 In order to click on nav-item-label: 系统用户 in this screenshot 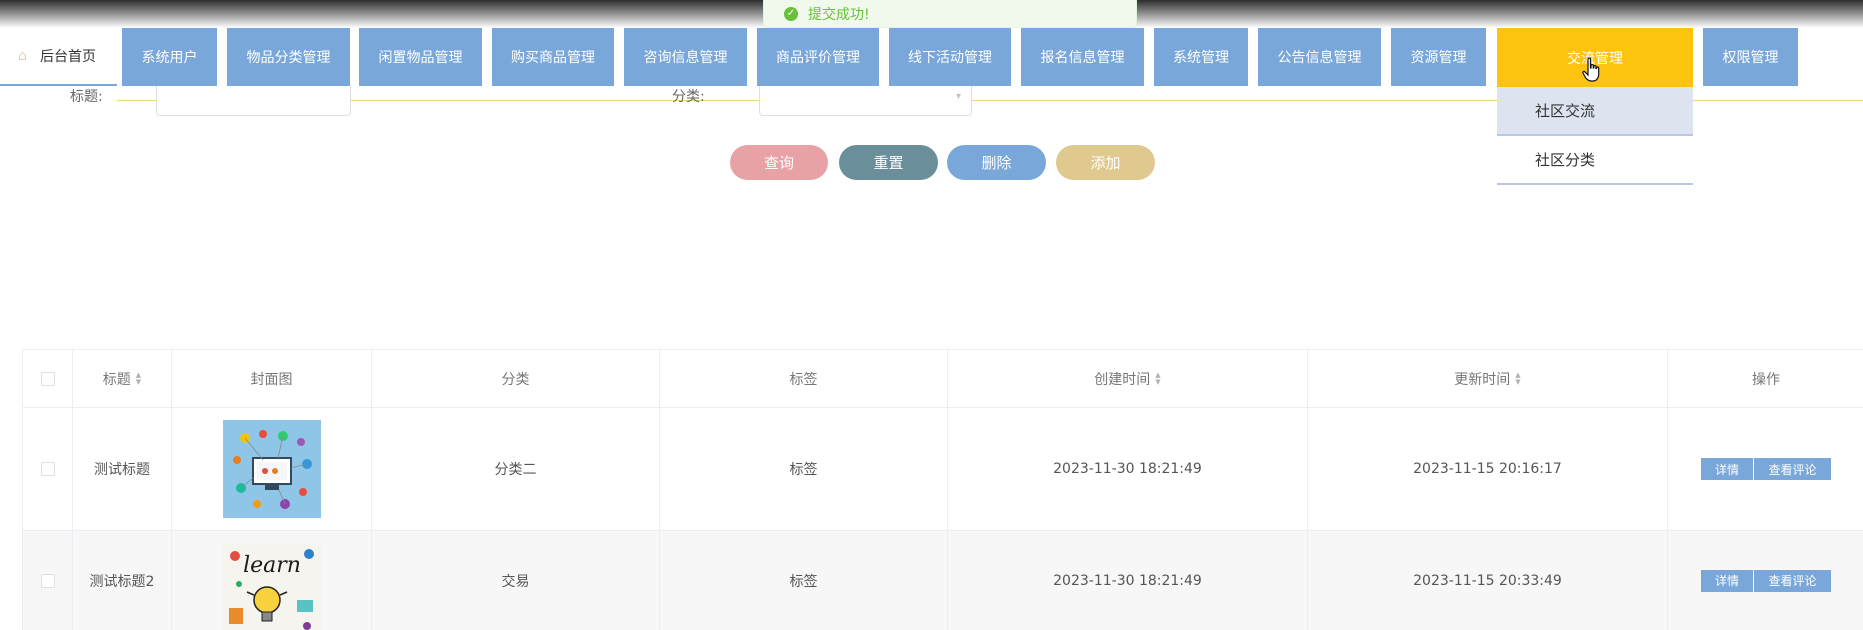, I will do `click(169, 58)`.